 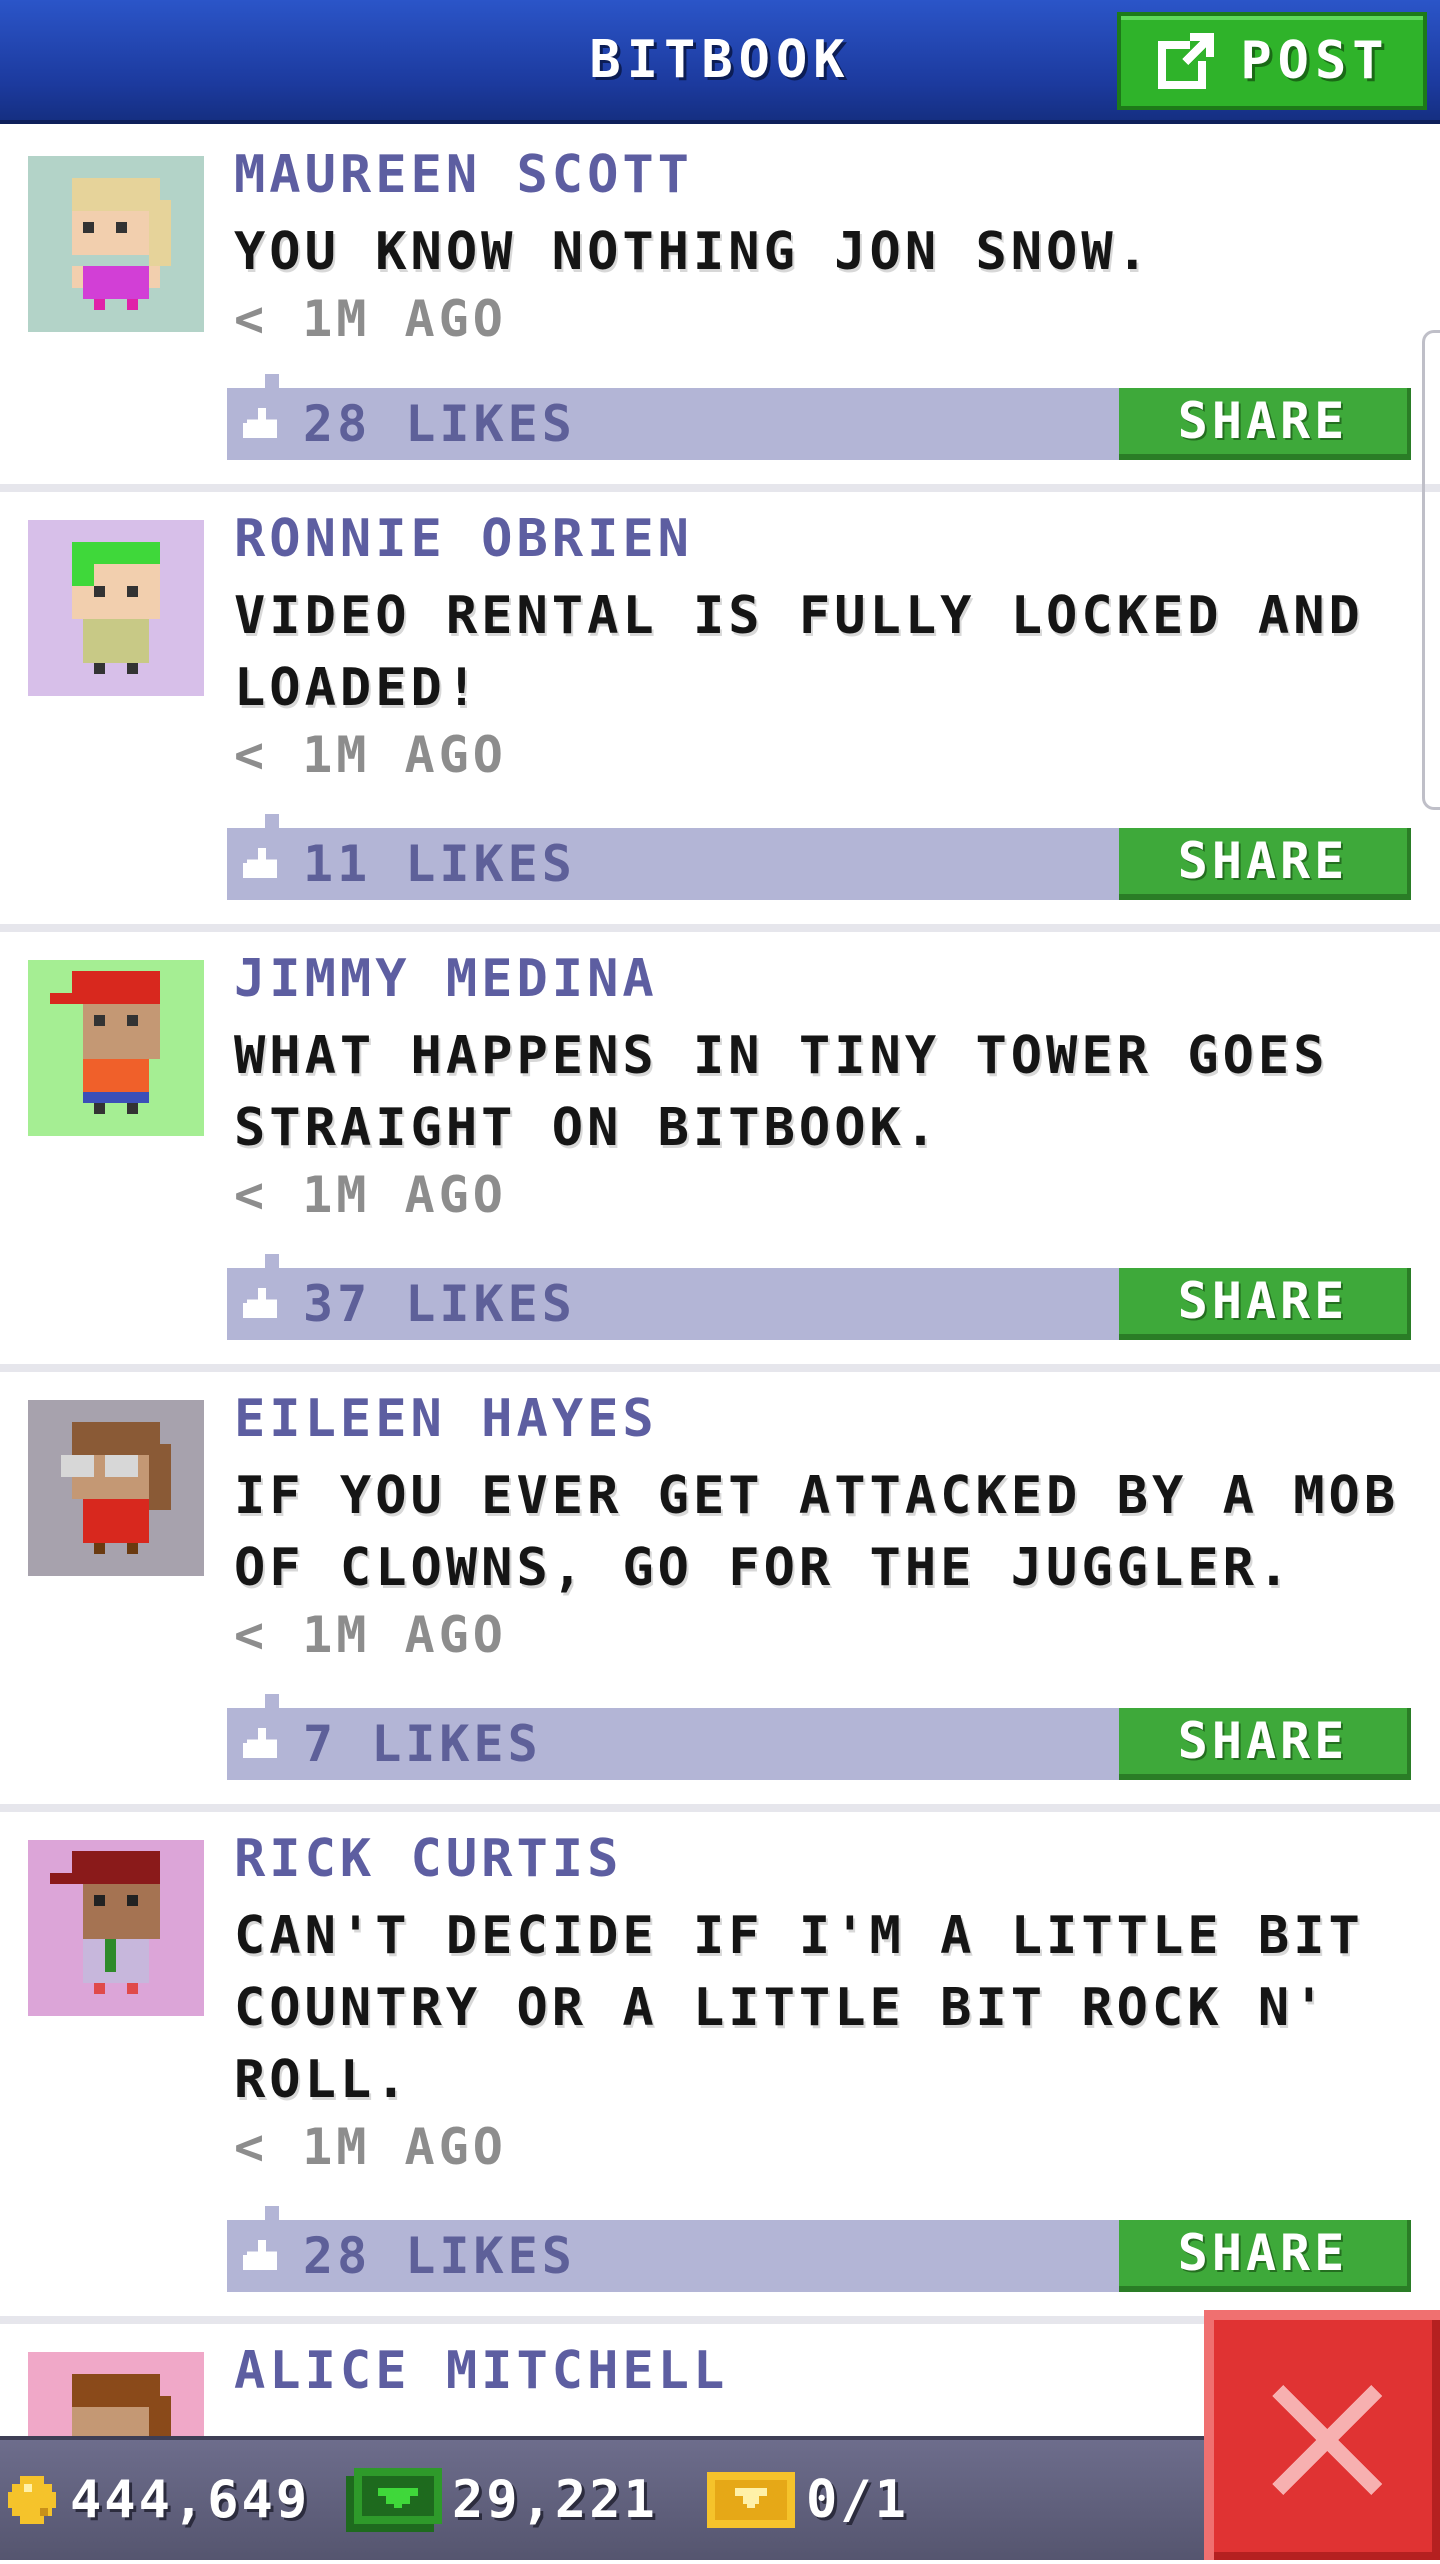 I want to click on bux-counter: 29,221, so click(x=502, y=2500).